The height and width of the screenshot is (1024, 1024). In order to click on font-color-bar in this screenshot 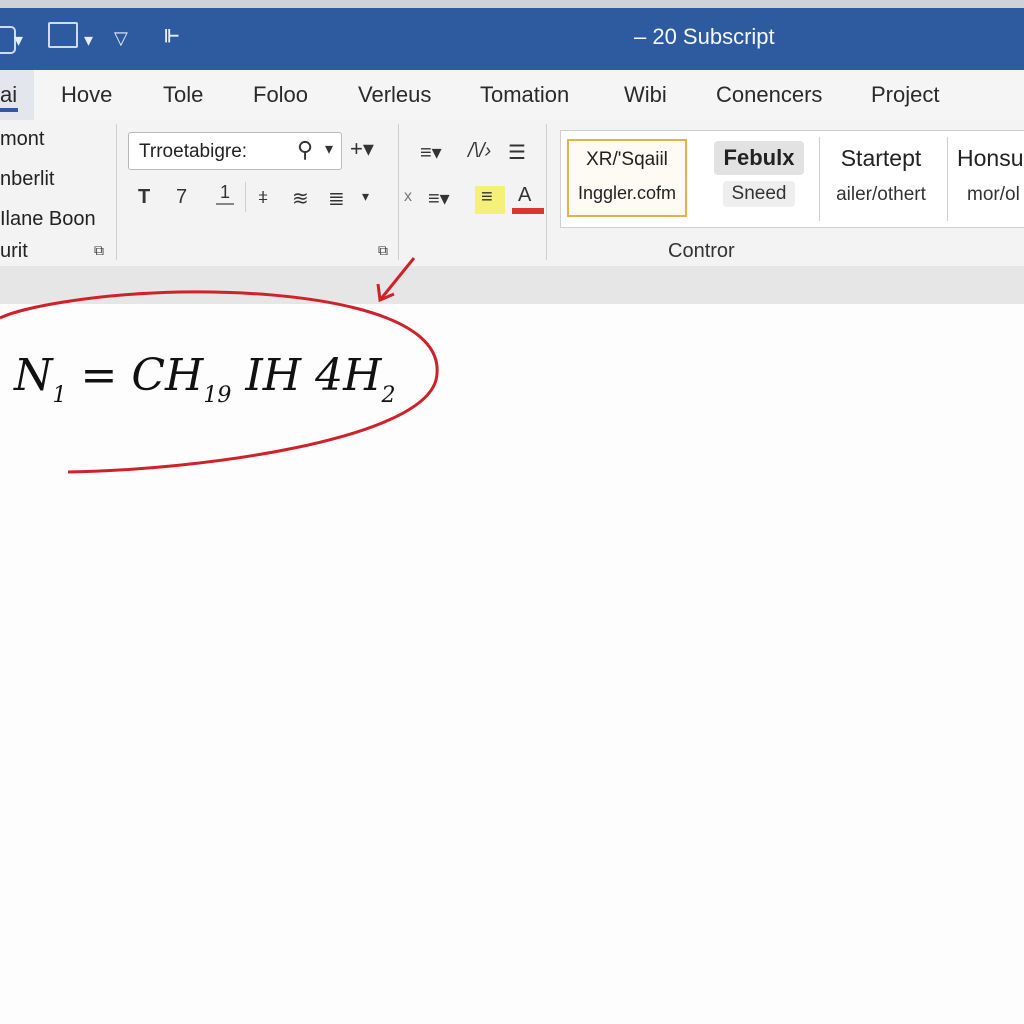, I will do `click(528, 211)`.